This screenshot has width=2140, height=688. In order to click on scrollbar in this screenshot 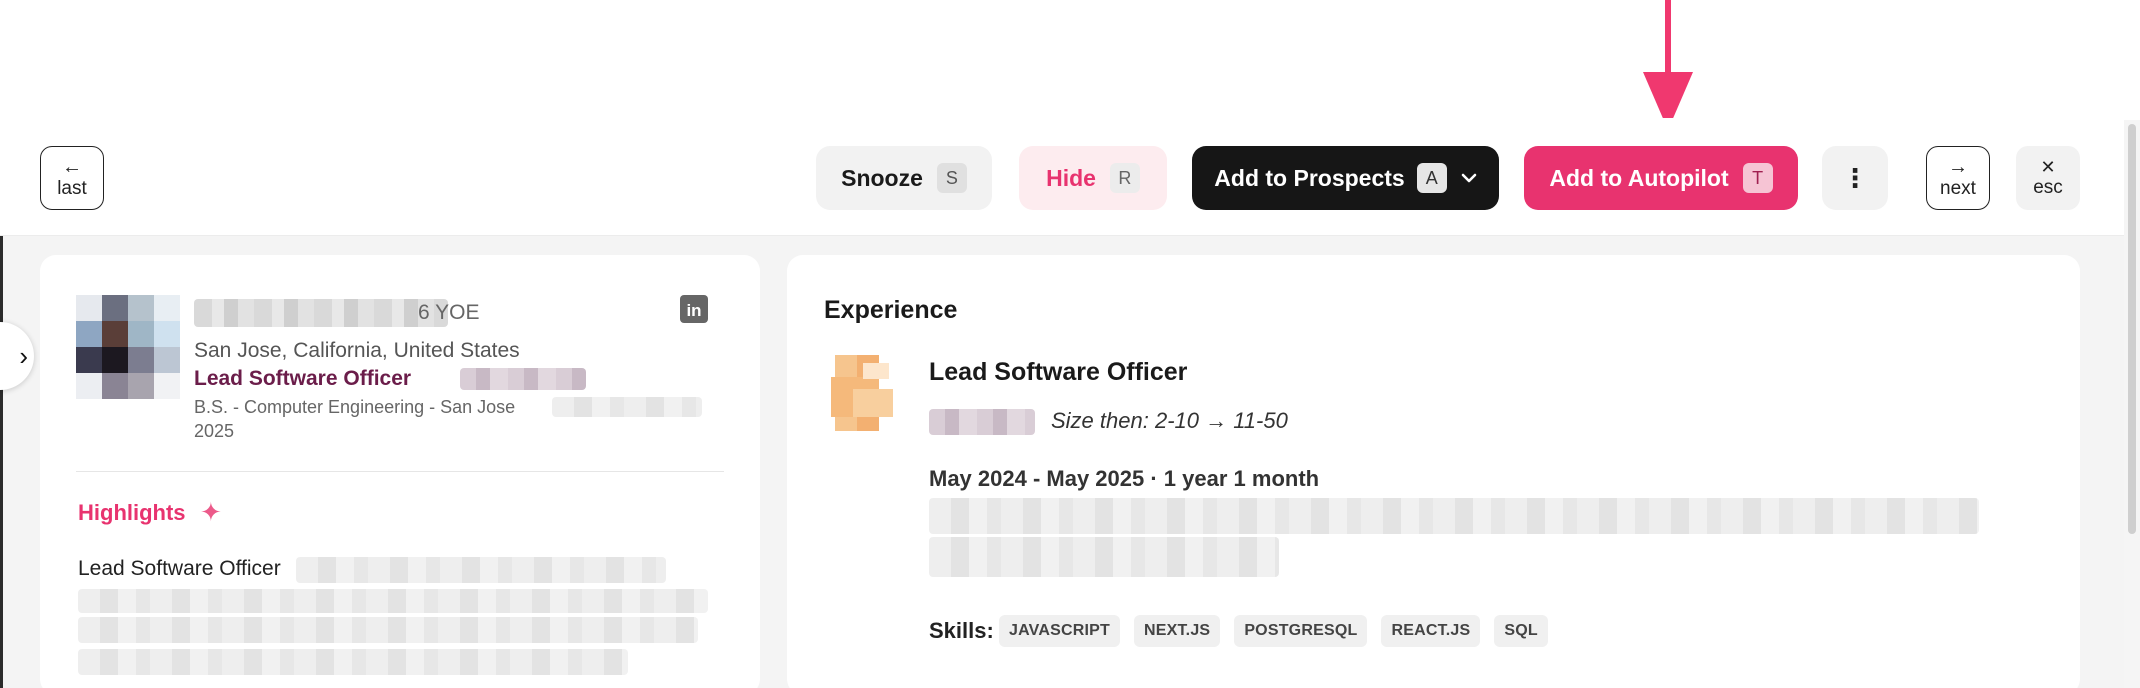, I will do `click(2132, 404)`.